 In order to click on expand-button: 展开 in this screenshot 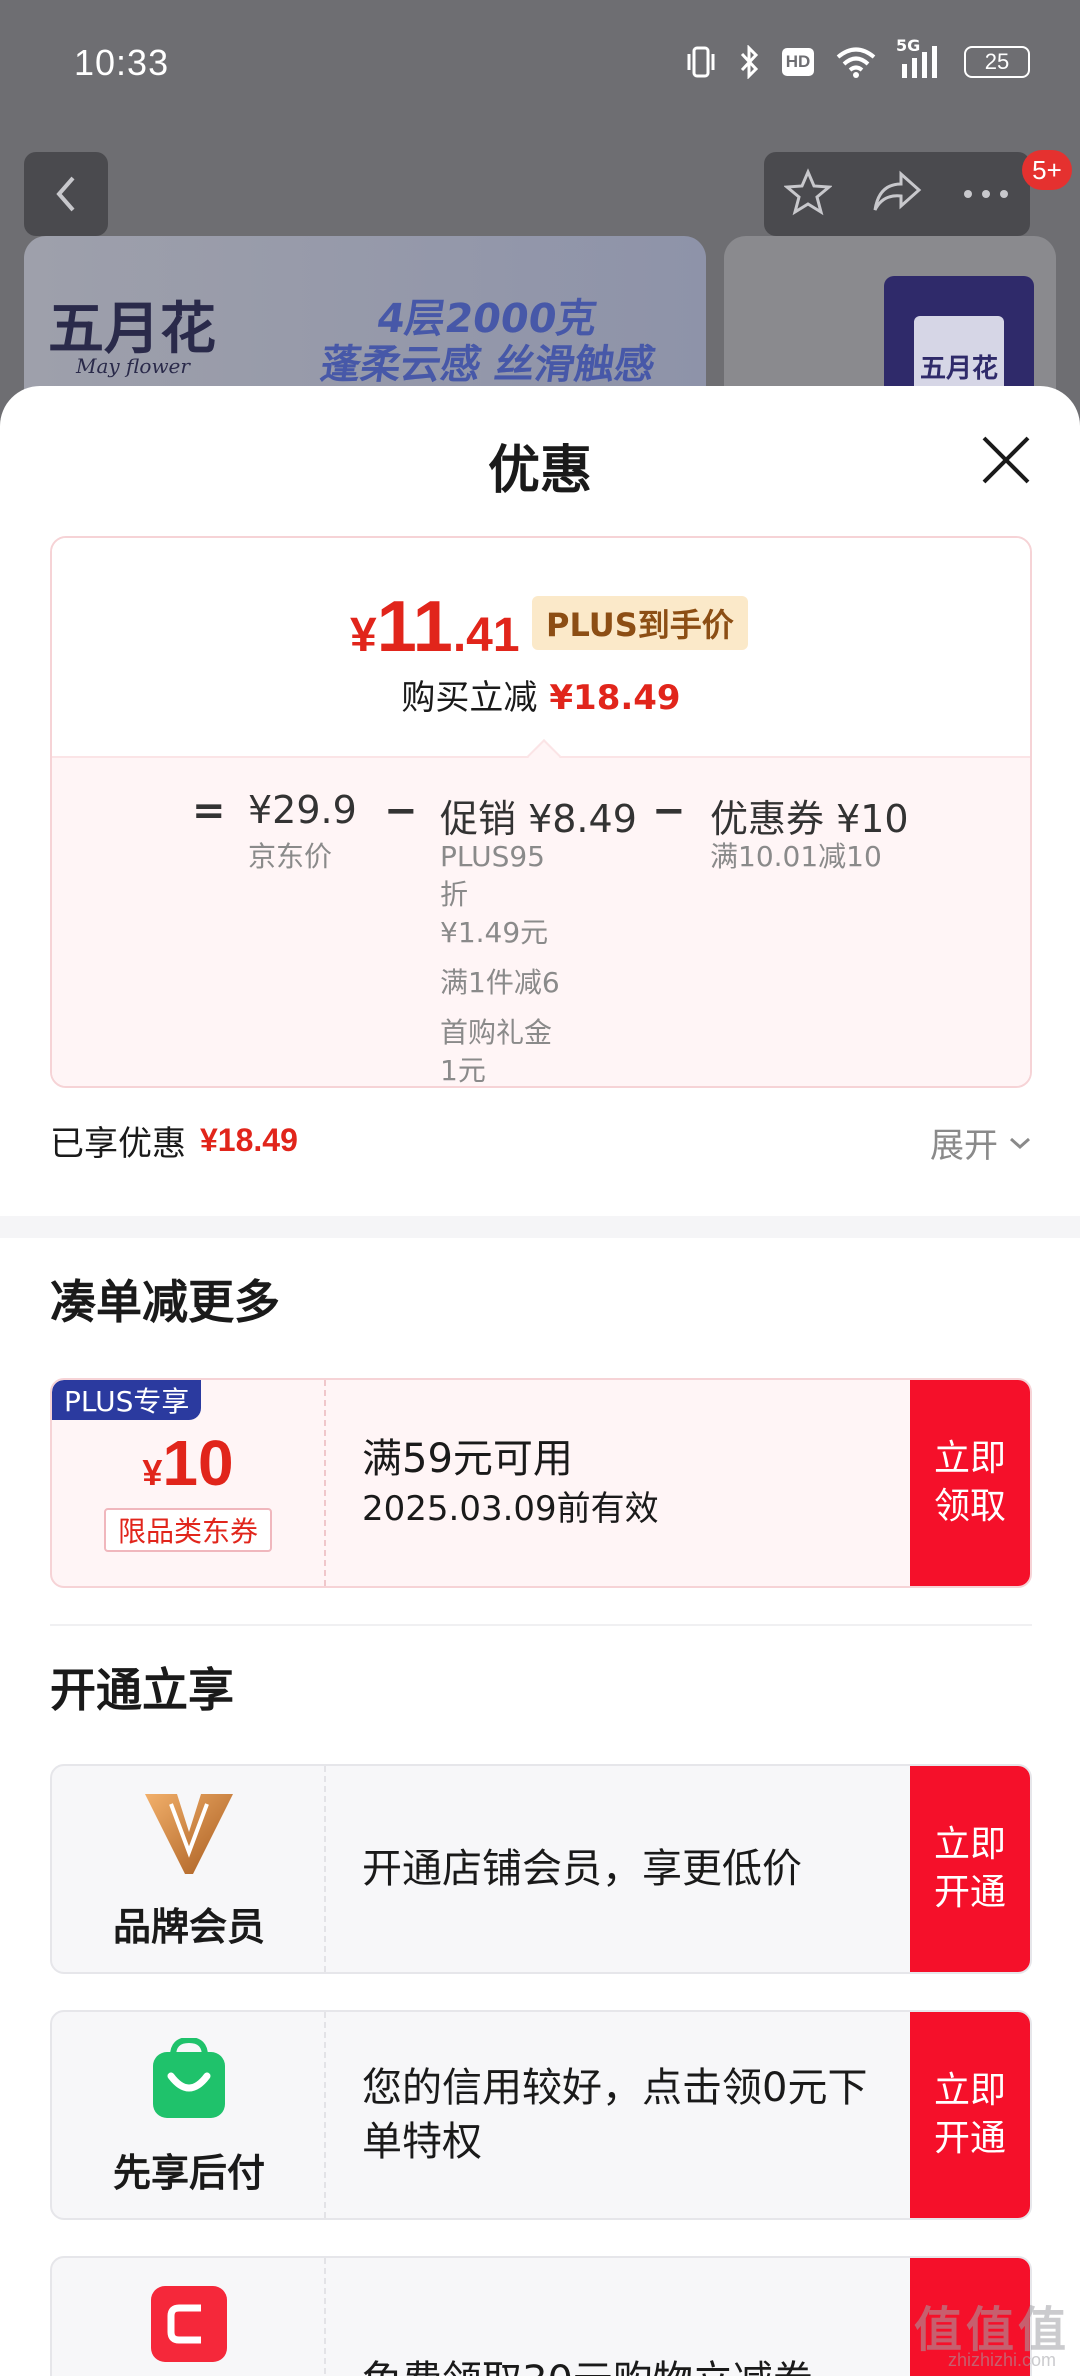, I will do `click(981, 1142)`.